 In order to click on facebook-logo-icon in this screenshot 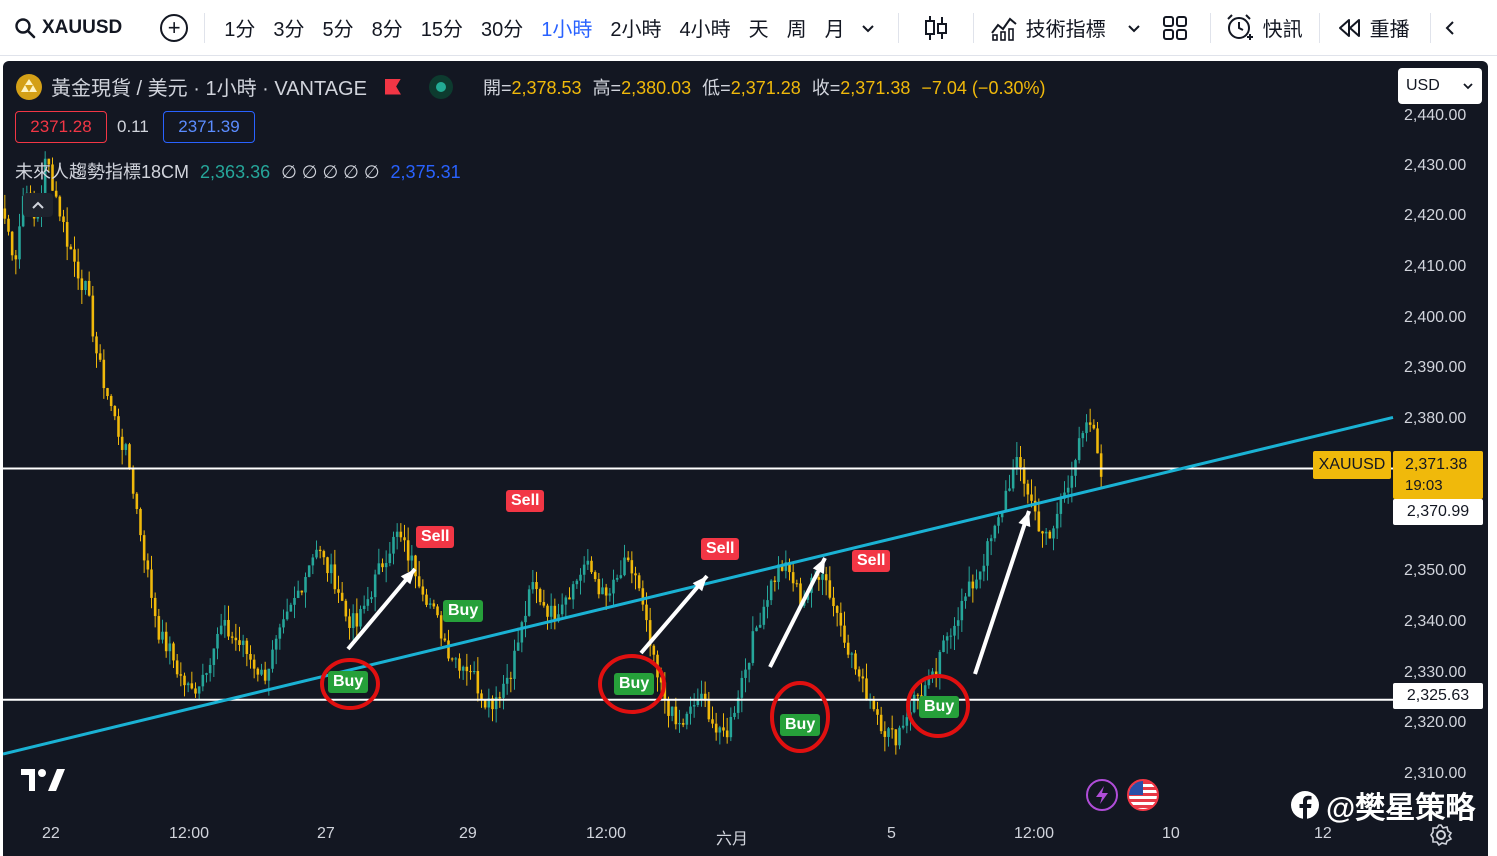, I will do `click(1305, 805)`.